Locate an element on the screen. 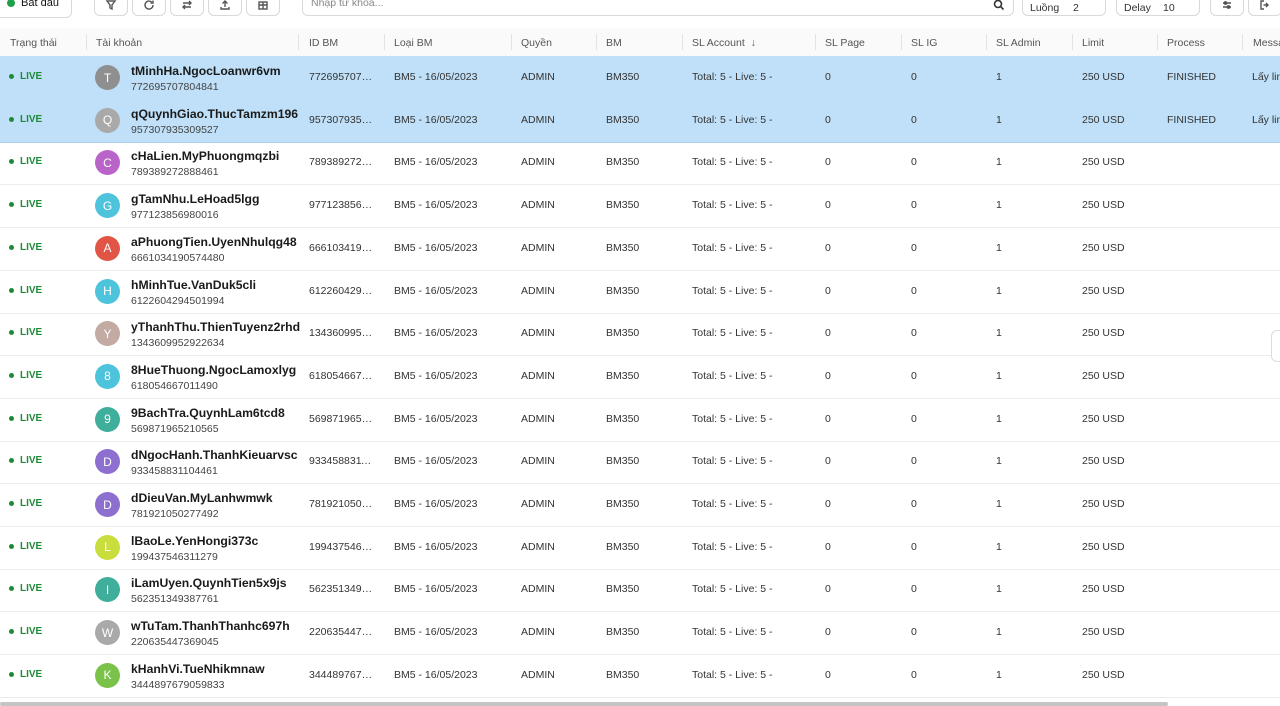  col-header-sl-ig: SL IG is located at coordinates (924, 43).